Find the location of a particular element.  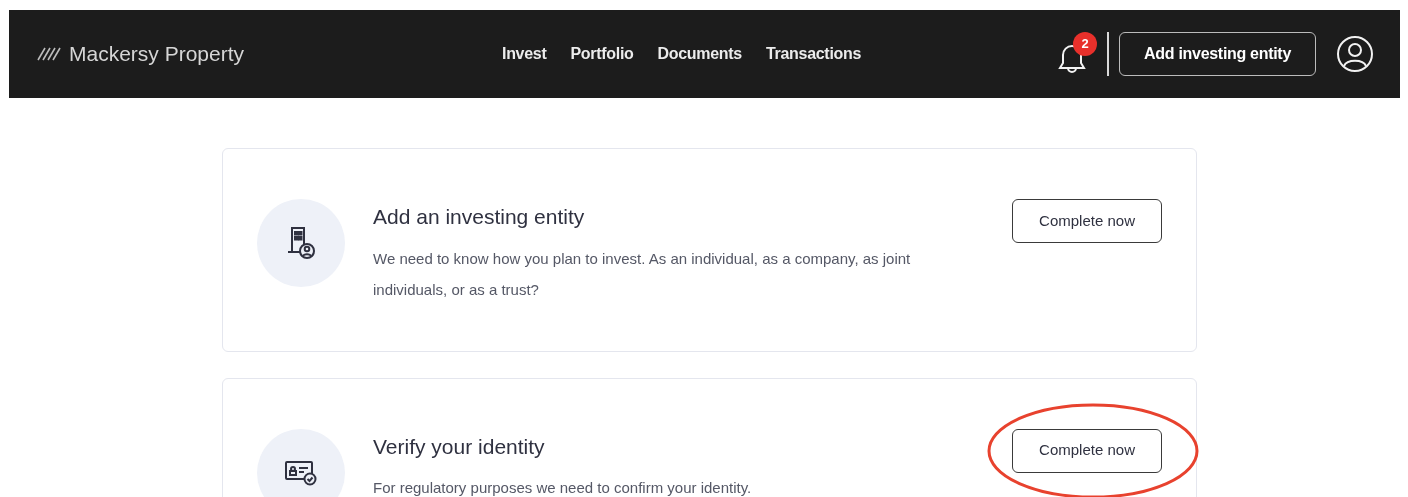

notification-bell-button: 2 is located at coordinates (1076, 54).